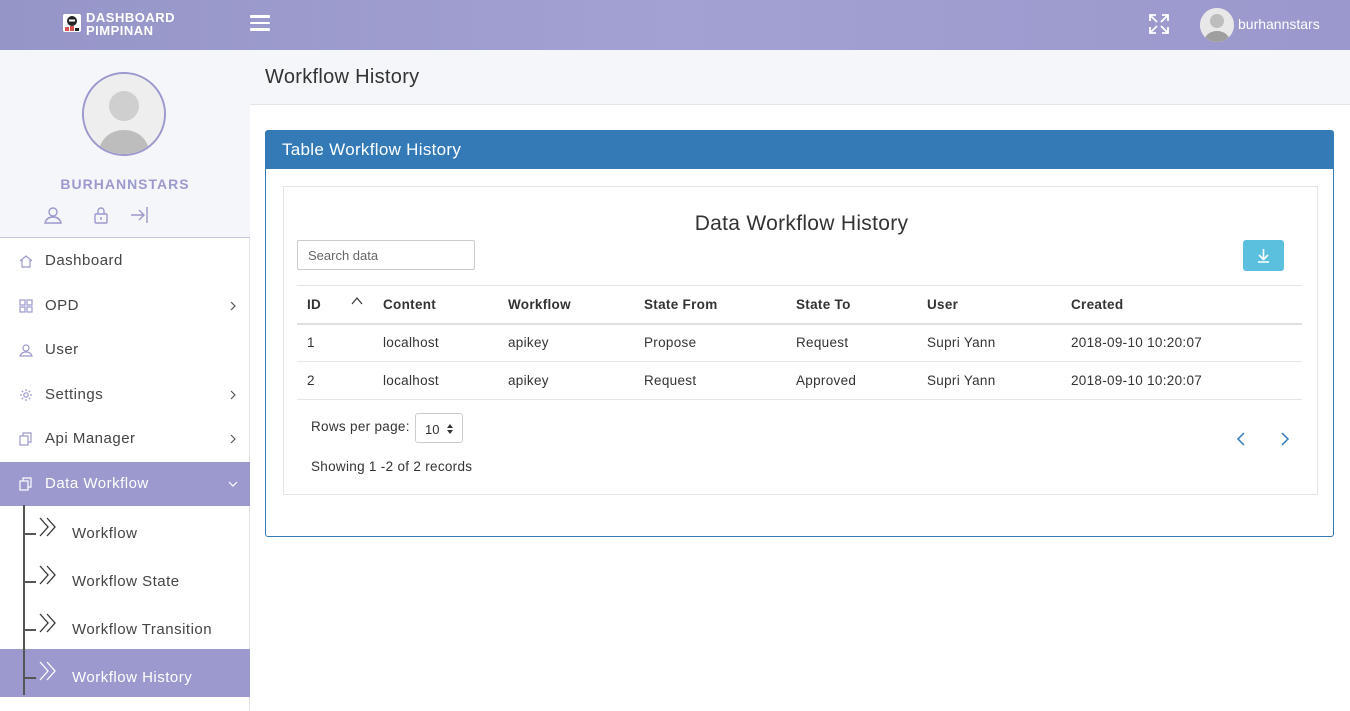  I want to click on submenu-item-label: Workflow State, so click(126, 581).